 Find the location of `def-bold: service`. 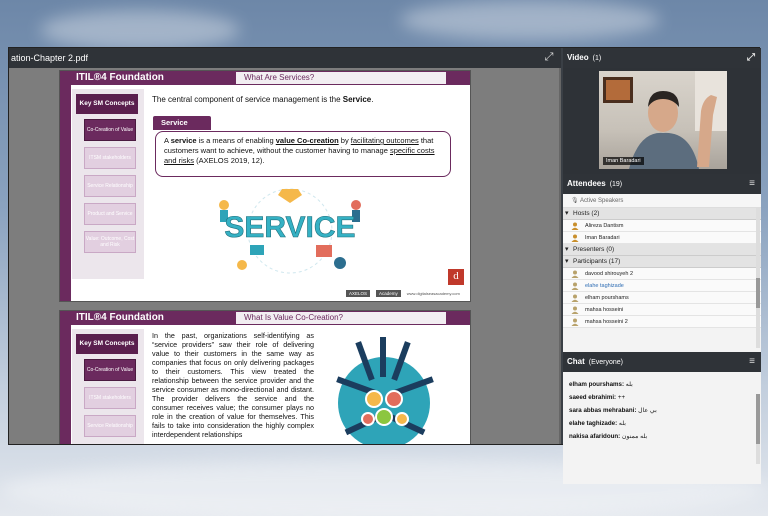

def-bold: service is located at coordinates (183, 140).